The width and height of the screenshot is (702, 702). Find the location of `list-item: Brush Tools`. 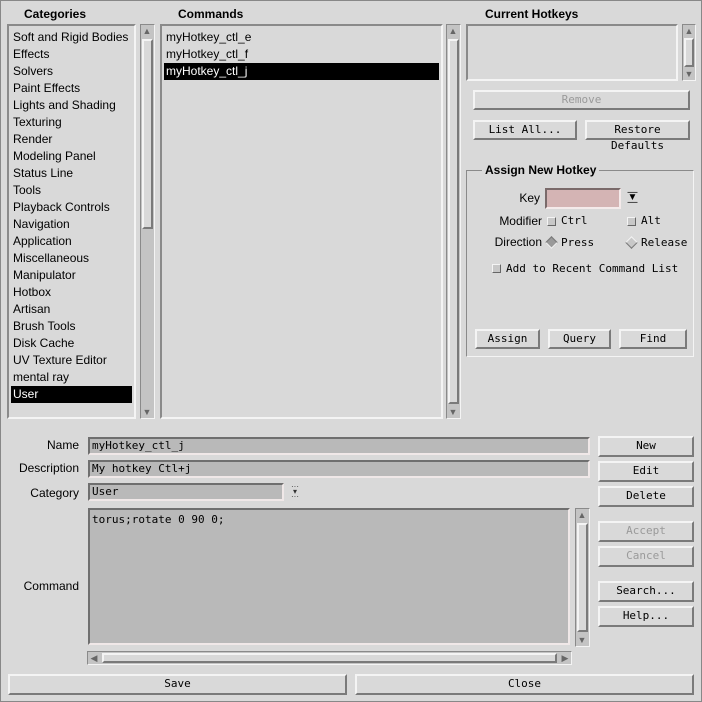

list-item: Brush Tools is located at coordinates (71, 326).